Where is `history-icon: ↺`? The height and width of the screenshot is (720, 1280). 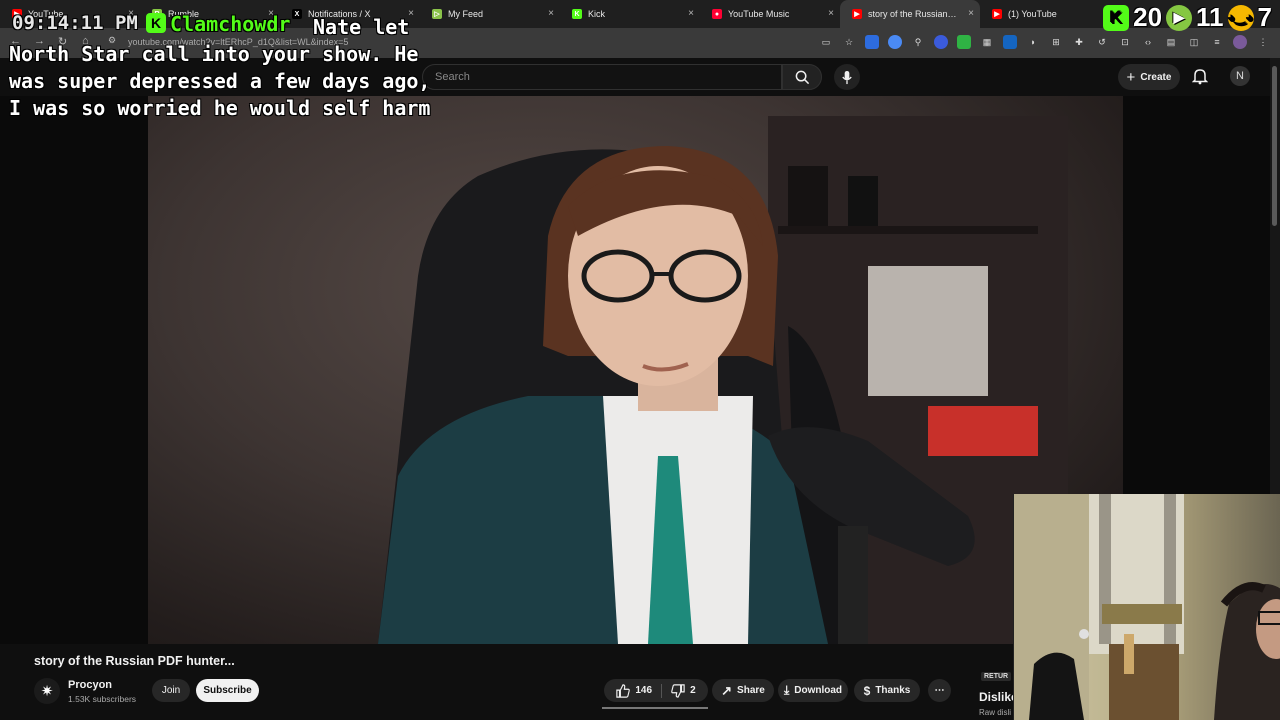
history-icon: ↺ is located at coordinates (1102, 42).